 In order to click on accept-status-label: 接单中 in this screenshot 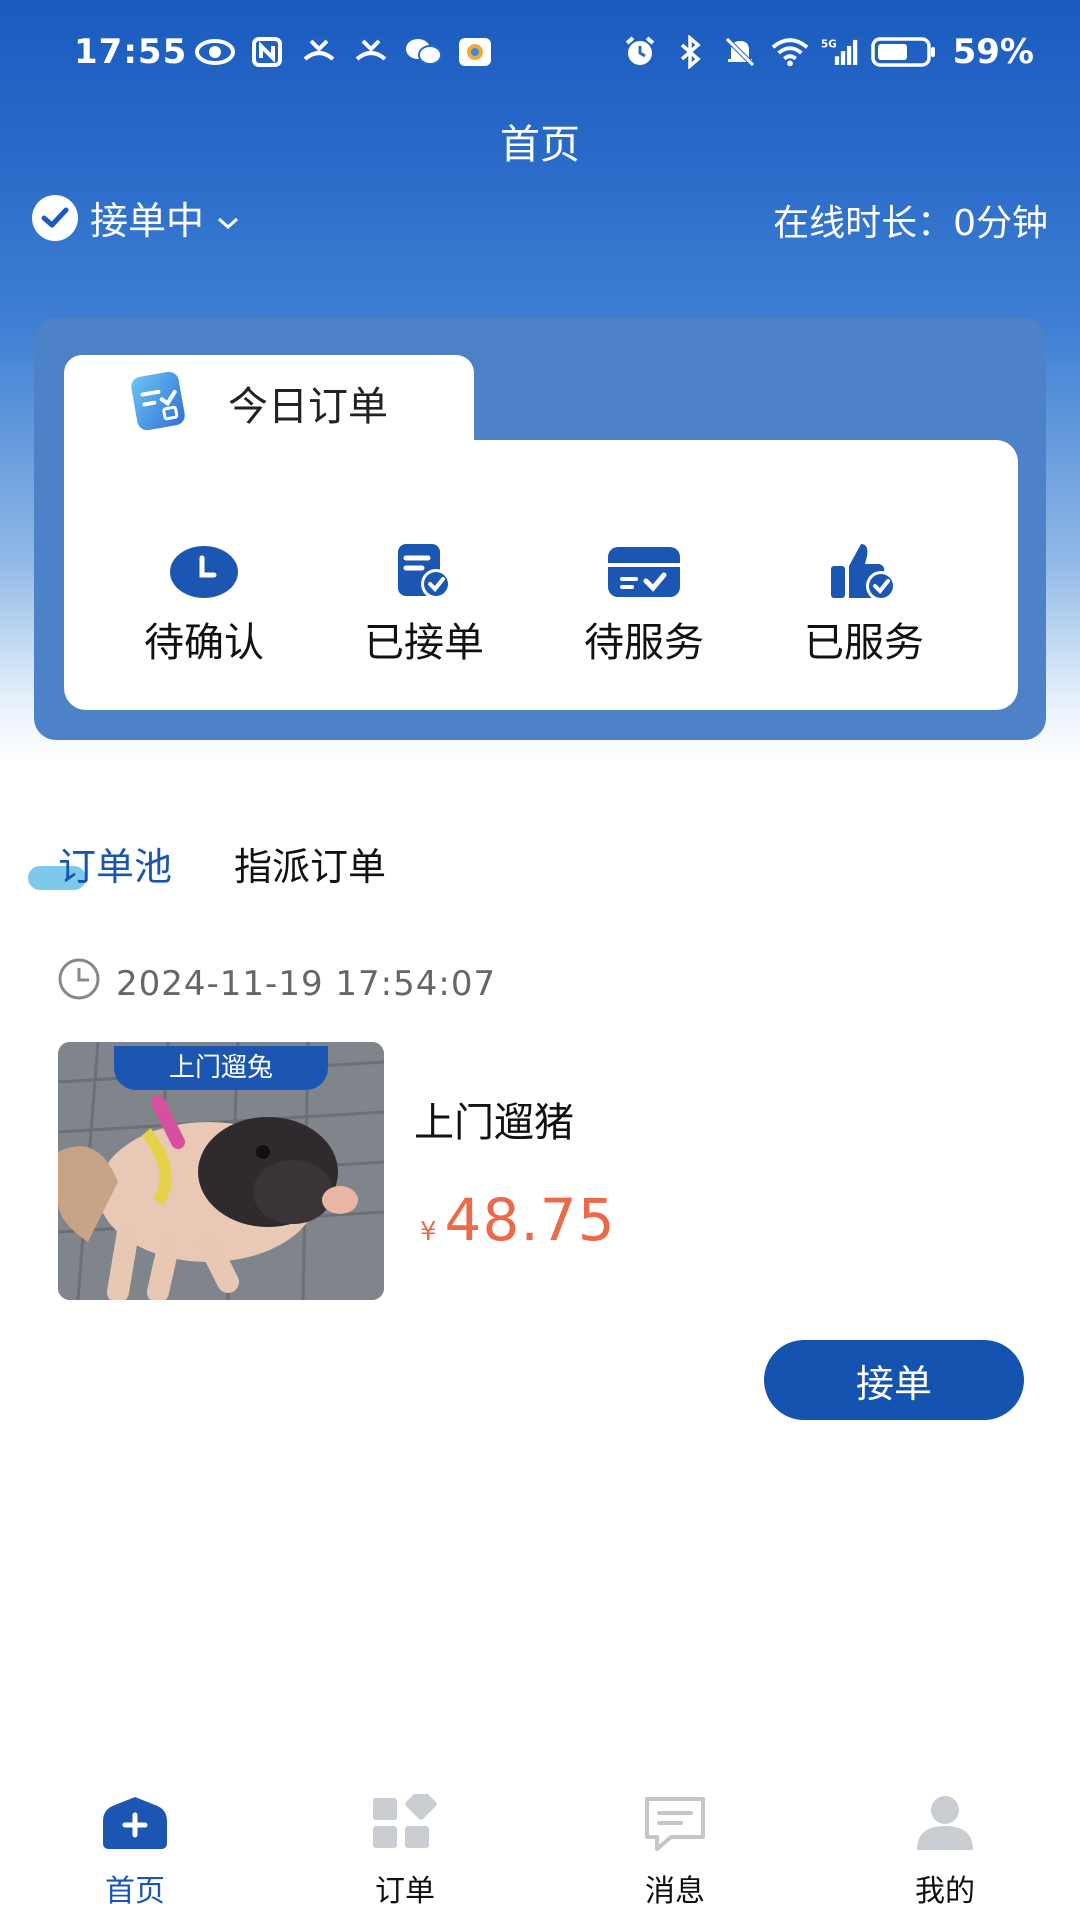, I will do `click(147, 221)`.